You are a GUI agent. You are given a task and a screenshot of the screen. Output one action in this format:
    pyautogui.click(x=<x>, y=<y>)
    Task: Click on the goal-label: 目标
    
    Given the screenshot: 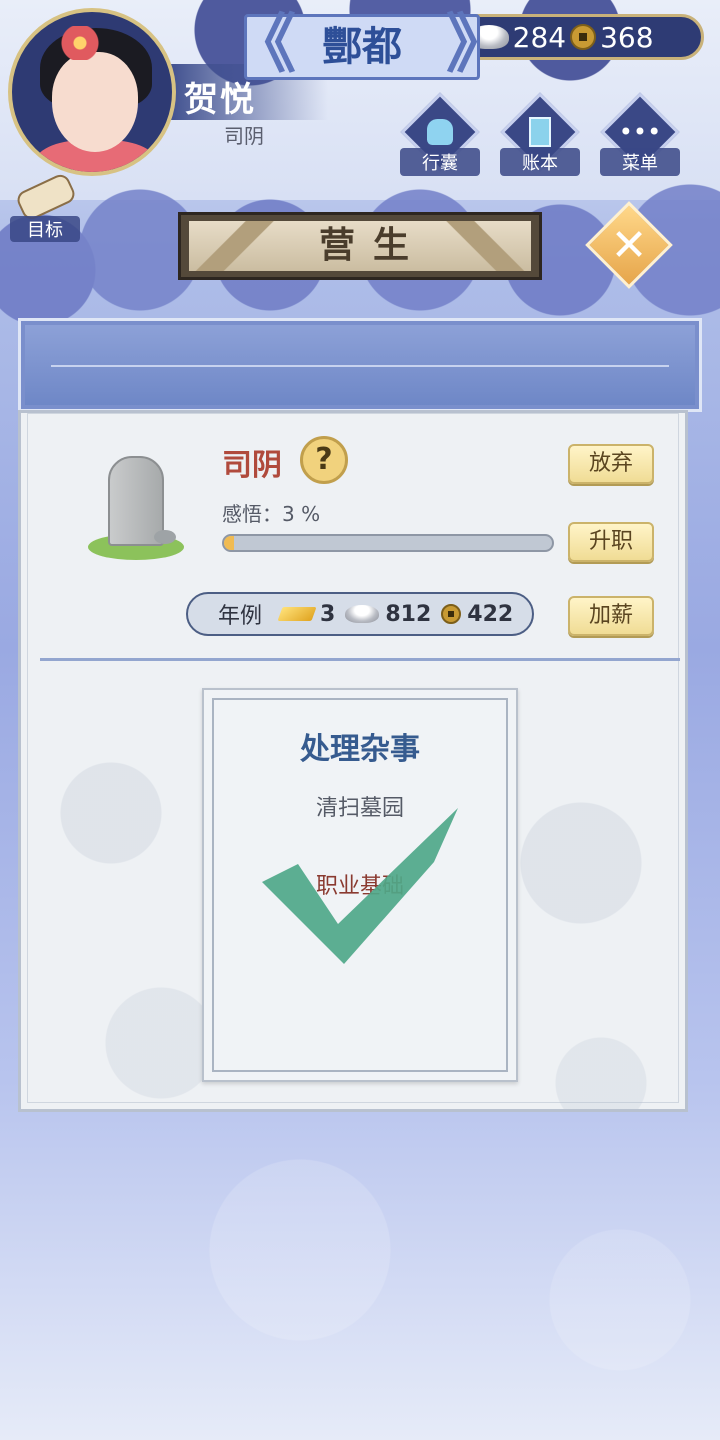 What is the action you would take?
    pyautogui.click(x=45, y=229)
    